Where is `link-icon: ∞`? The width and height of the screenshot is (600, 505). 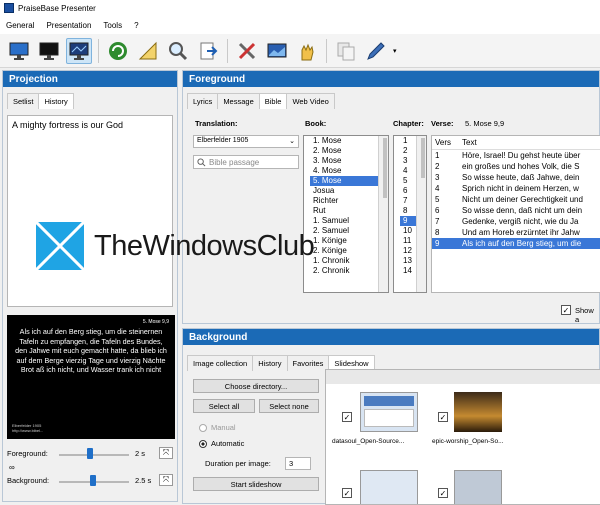 link-icon: ∞ is located at coordinates (12, 467).